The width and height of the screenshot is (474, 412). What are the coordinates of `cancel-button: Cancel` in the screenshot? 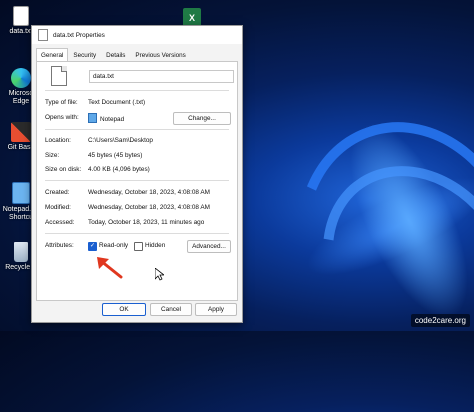 It's located at (171, 309).